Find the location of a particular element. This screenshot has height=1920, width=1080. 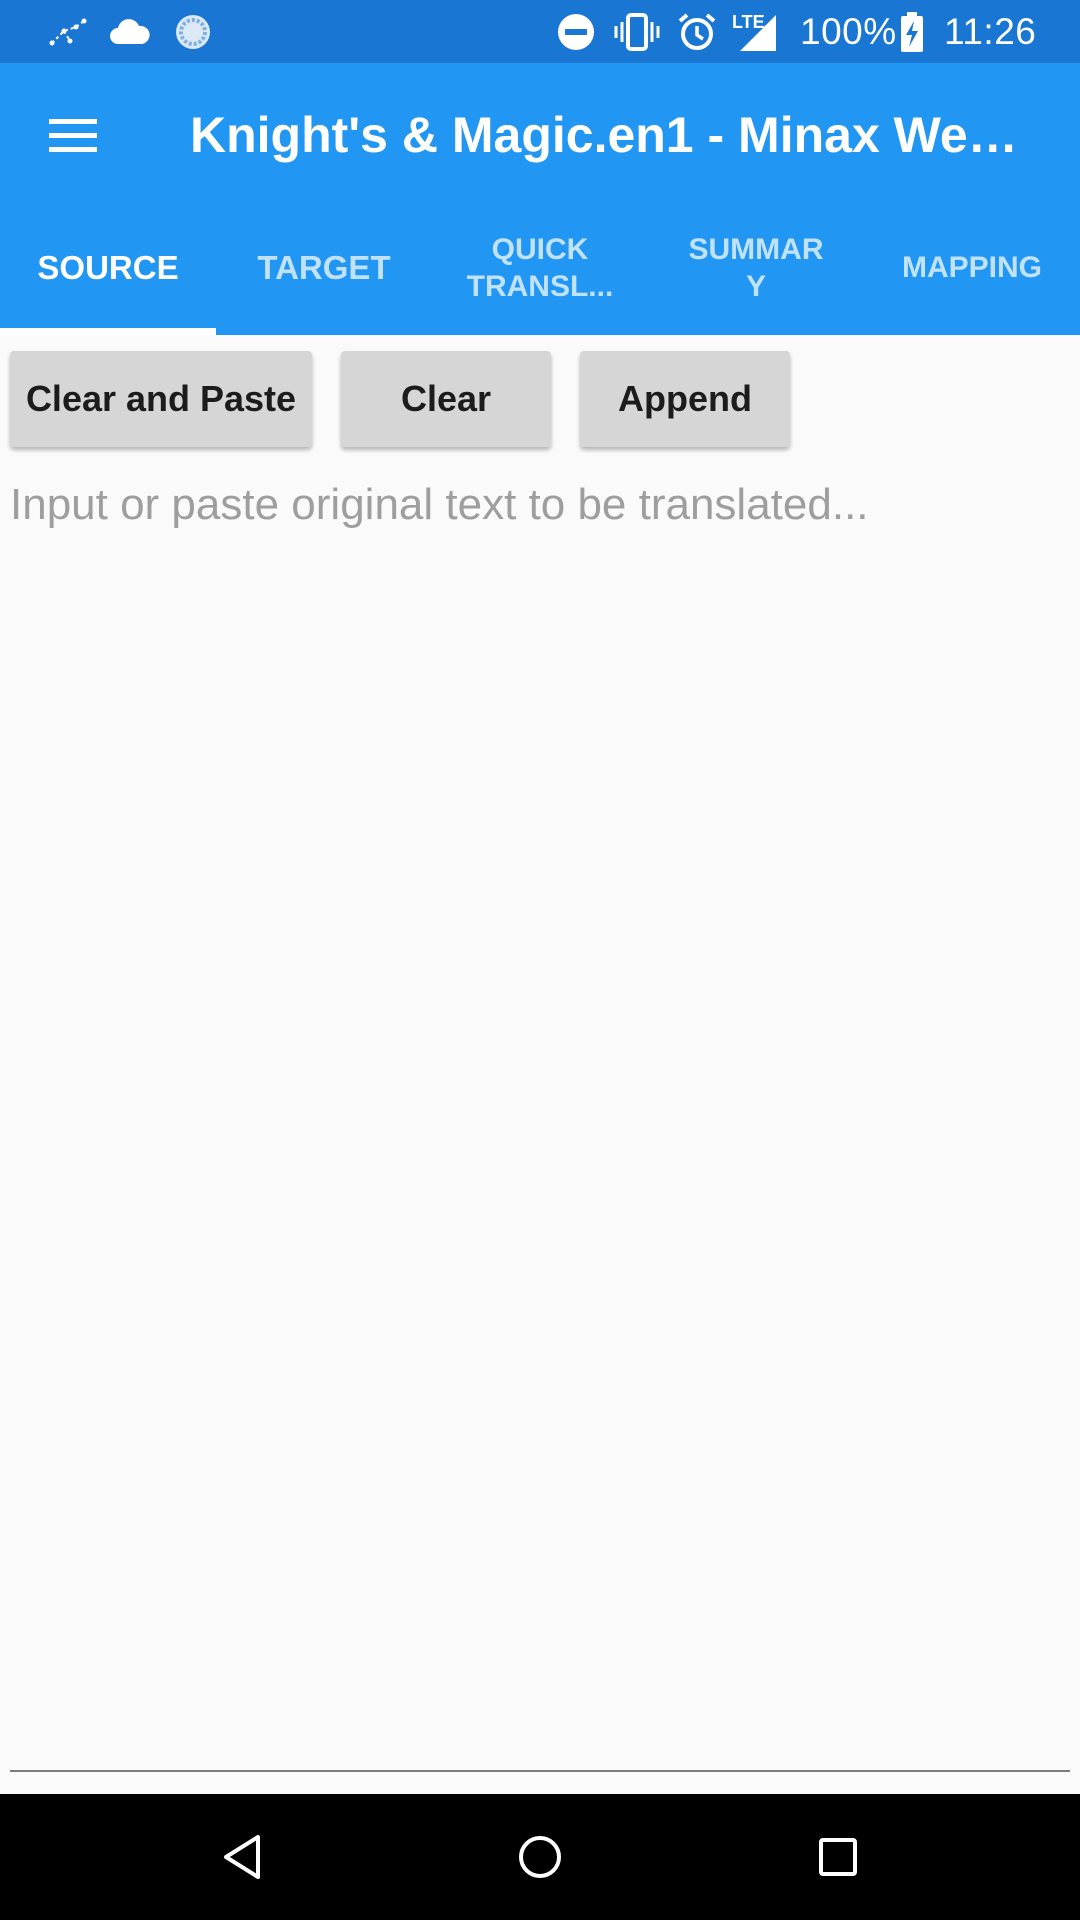

battery-percent: 100% is located at coordinates (848, 31).